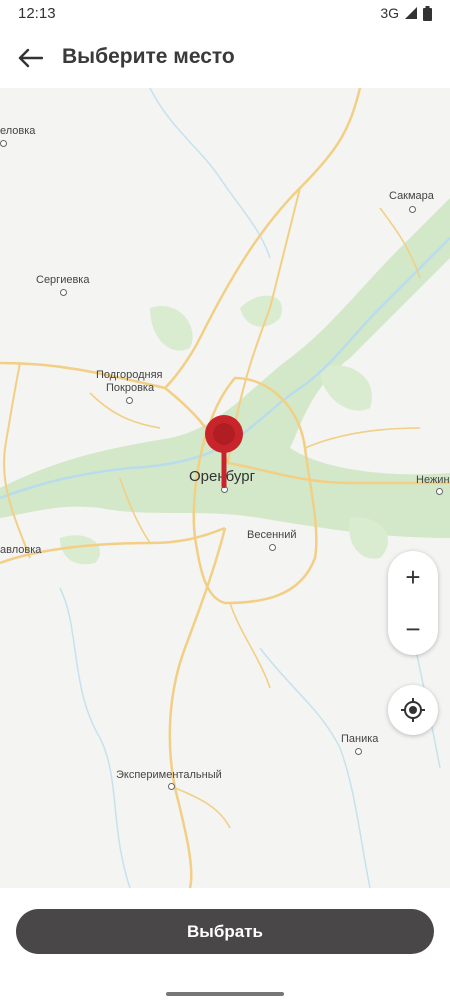 The image size is (450, 1000). I want to click on status-bar: 12:13 3G, so click(225, 14).